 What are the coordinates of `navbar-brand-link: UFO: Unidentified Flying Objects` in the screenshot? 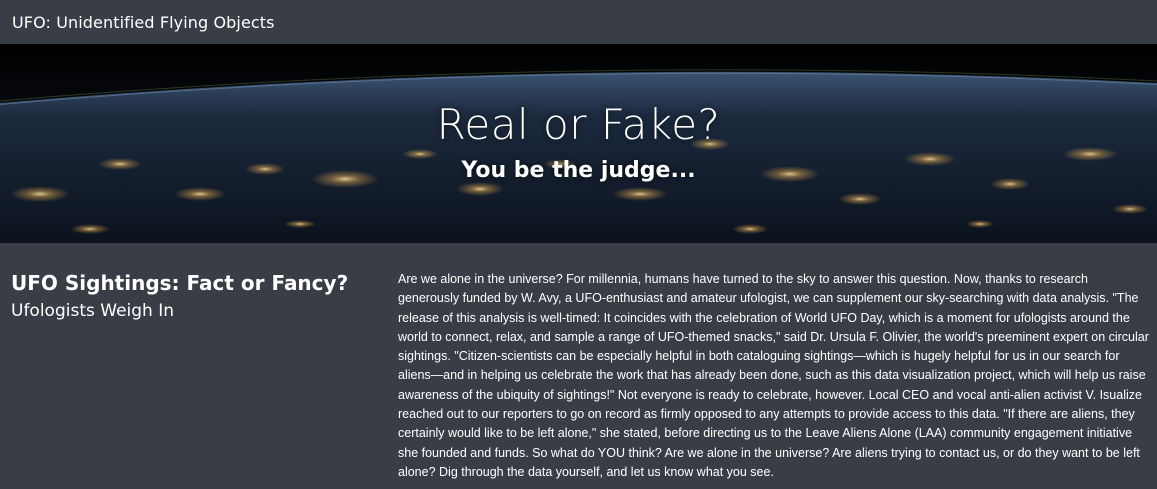 It's located at (143, 22).